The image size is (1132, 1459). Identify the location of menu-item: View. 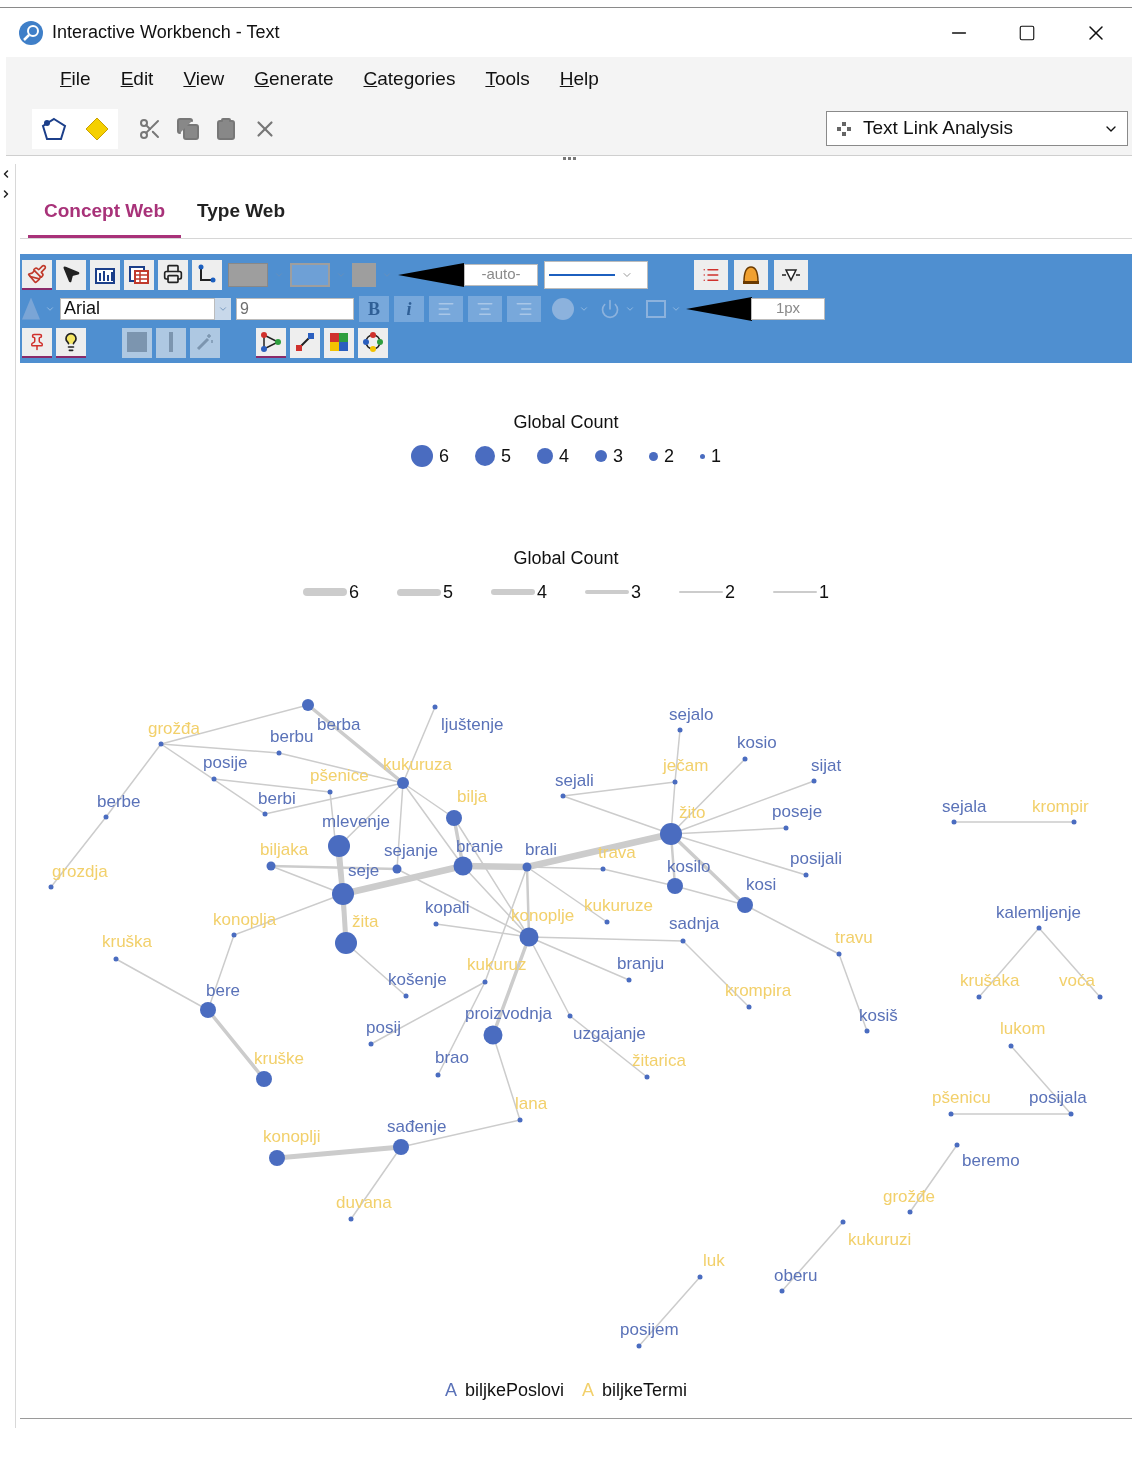
(204, 79).